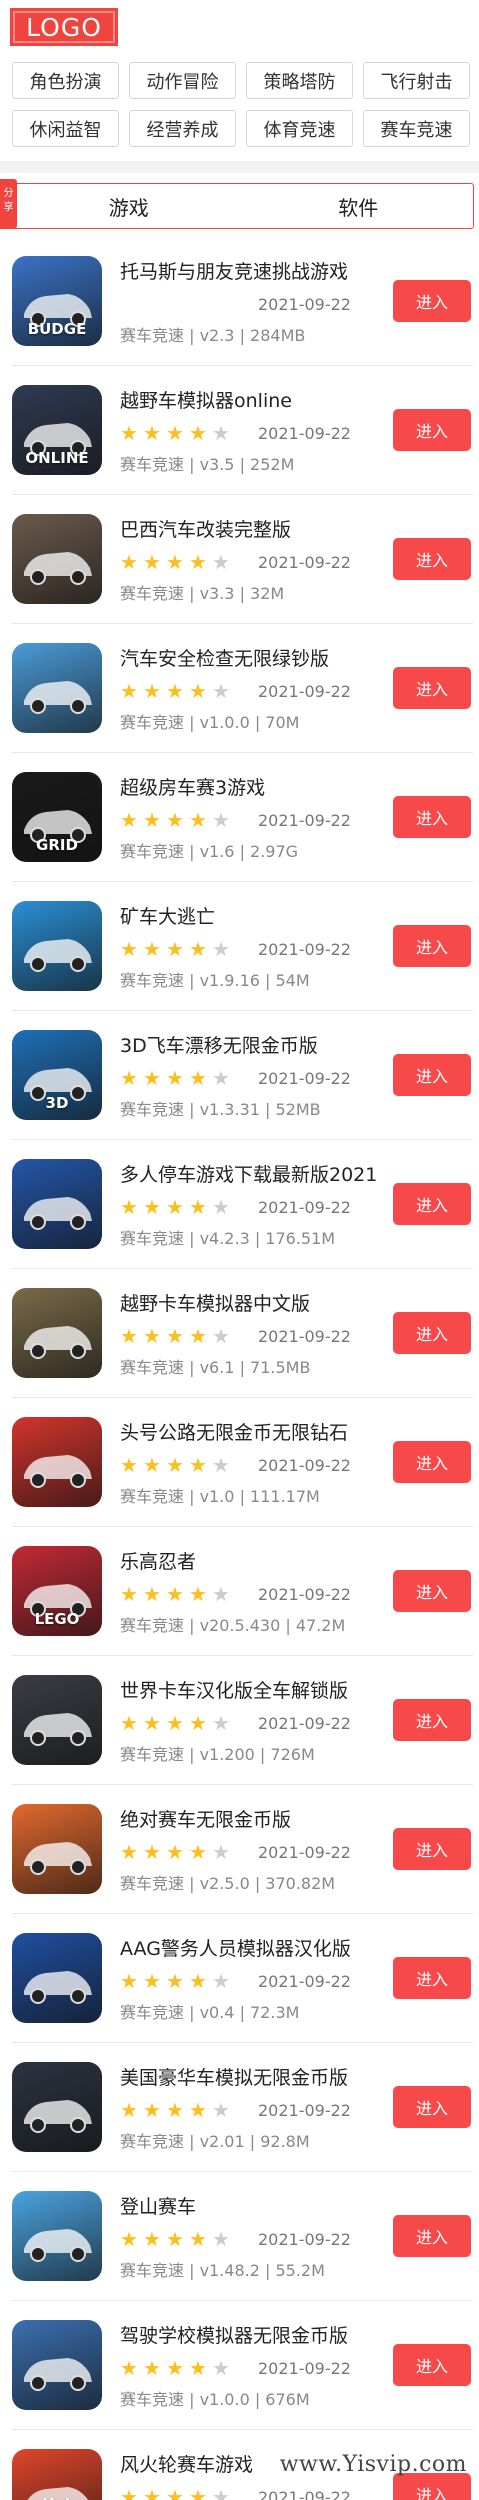 Image resolution: width=479 pixels, height=2500 pixels. Describe the element at coordinates (65, 128) in the screenshot. I see `category-button: 休闲益智` at that location.